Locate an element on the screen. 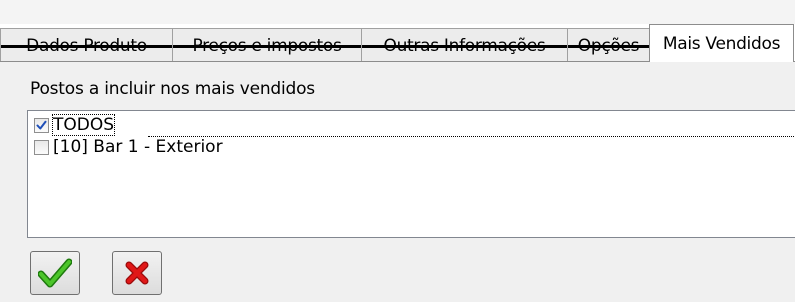  checkbox-todos is located at coordinates (41, 125).